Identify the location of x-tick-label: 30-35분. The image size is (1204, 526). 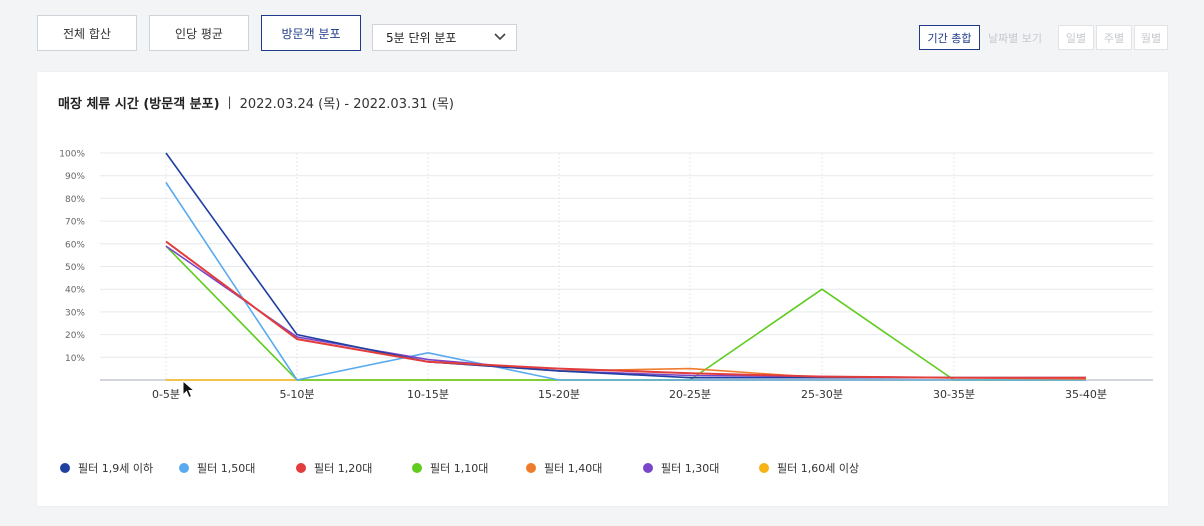
(954, 394).